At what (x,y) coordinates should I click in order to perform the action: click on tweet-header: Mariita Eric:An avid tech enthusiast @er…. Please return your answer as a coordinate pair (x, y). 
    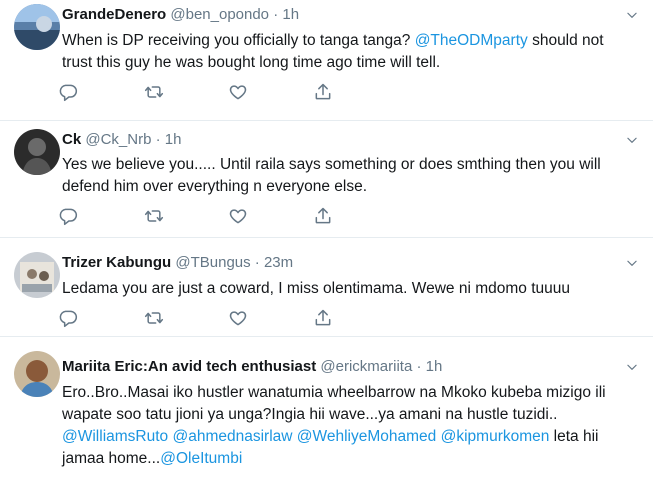
    Looking at the image, I should click on (337, 367).